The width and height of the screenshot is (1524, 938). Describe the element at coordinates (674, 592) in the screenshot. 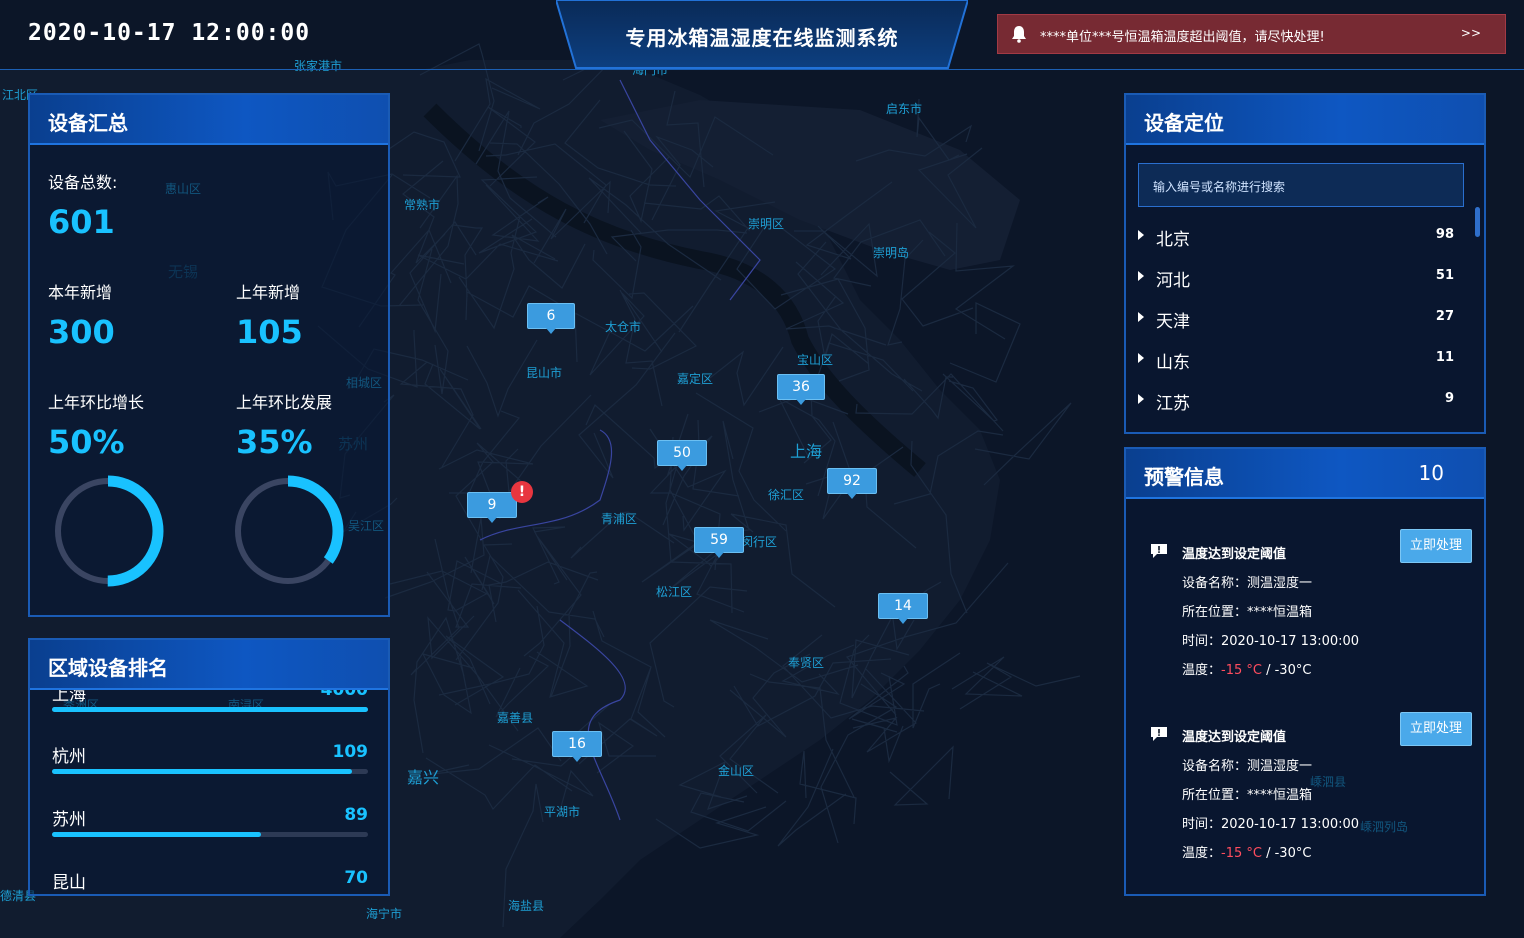

I see `map-place-label: 松江区` at that location.